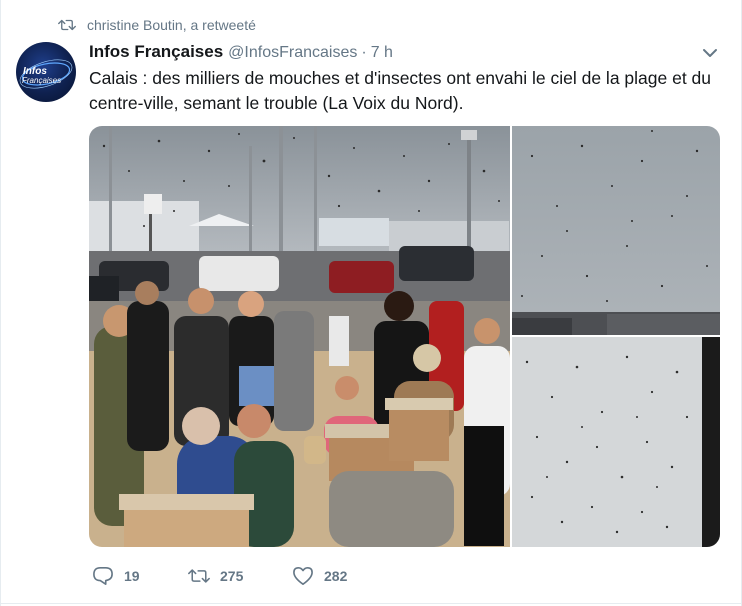  Describe the element at coordinates (336, 576) in the screenshot. I see `like-count: 282` at that location.